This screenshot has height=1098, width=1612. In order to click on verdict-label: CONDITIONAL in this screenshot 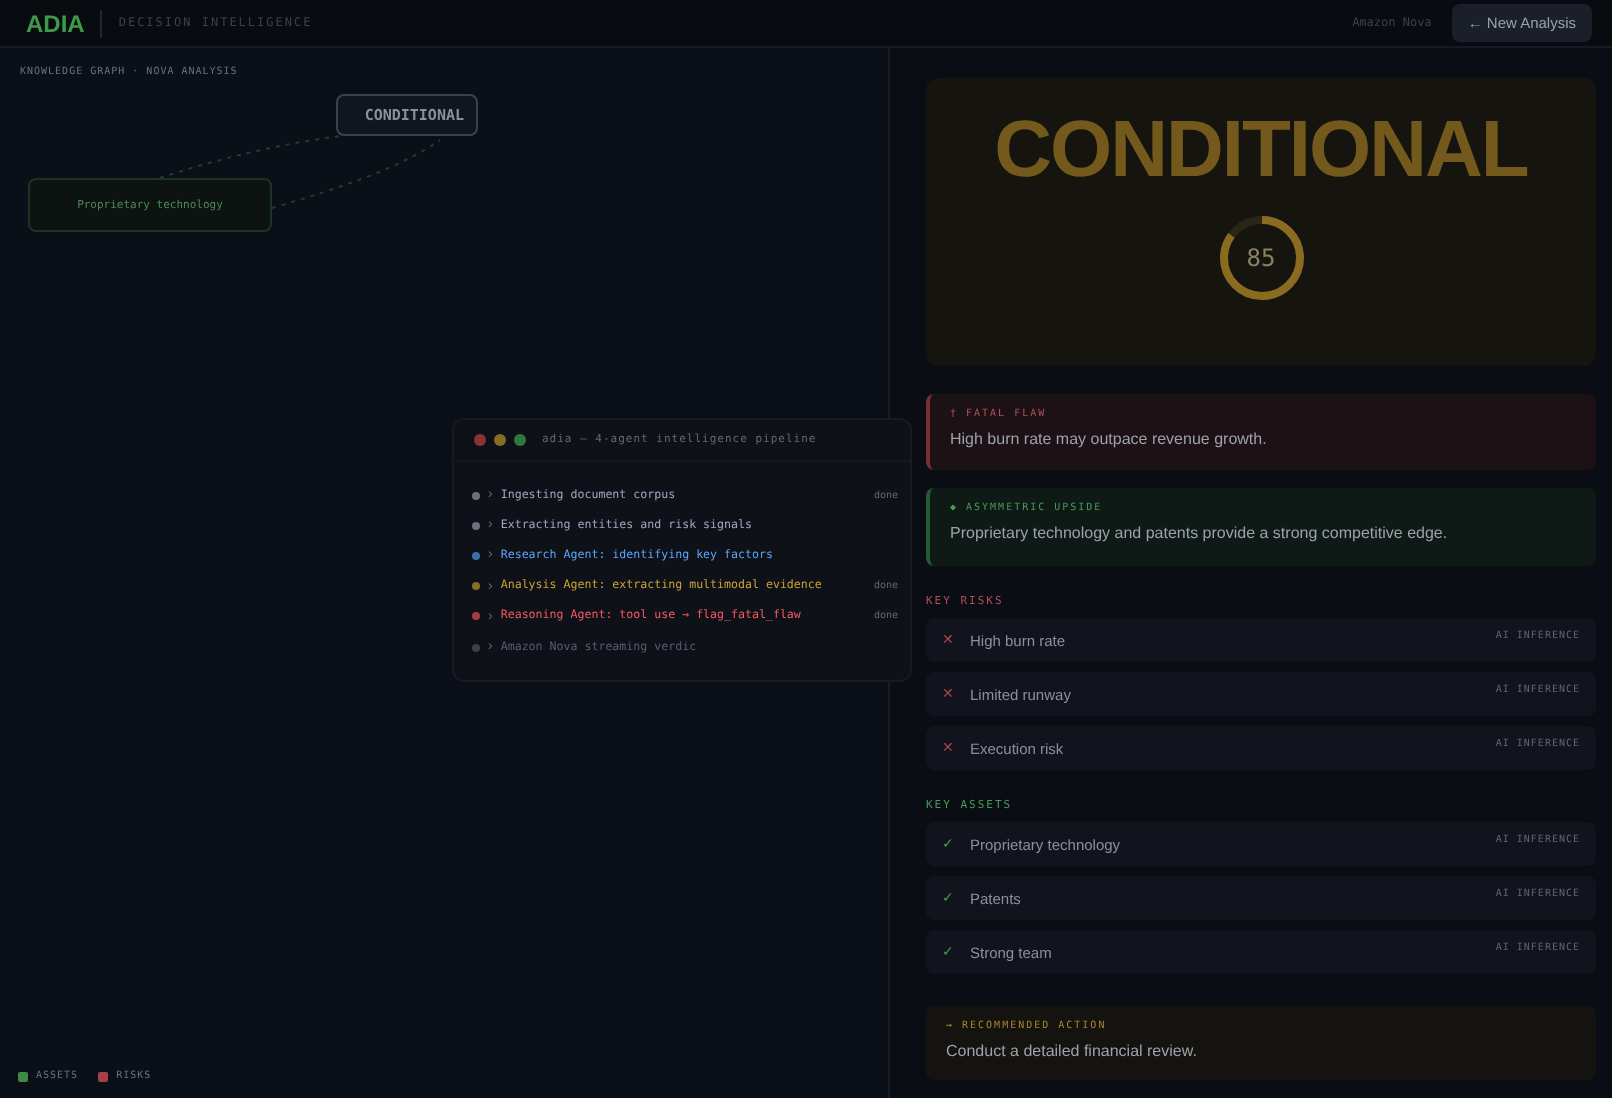, I will do `click(1261, 150)`.